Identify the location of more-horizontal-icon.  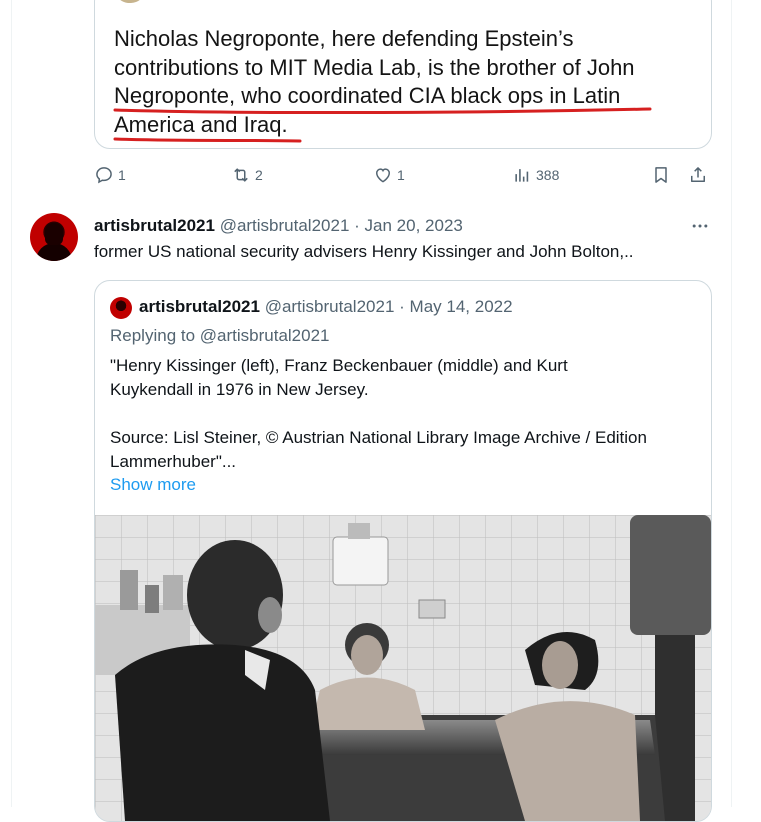
(700, 226).